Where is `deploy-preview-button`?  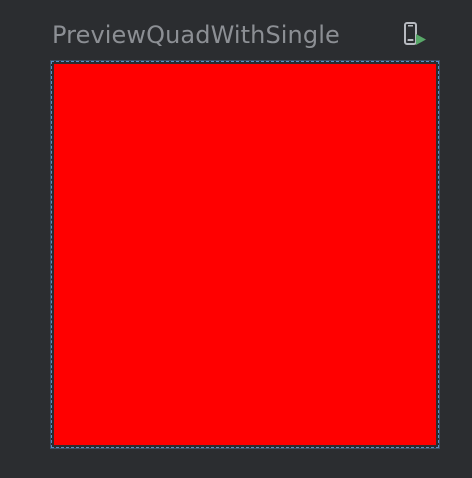
deploy-preview-button is located at coordinates (415, 35).